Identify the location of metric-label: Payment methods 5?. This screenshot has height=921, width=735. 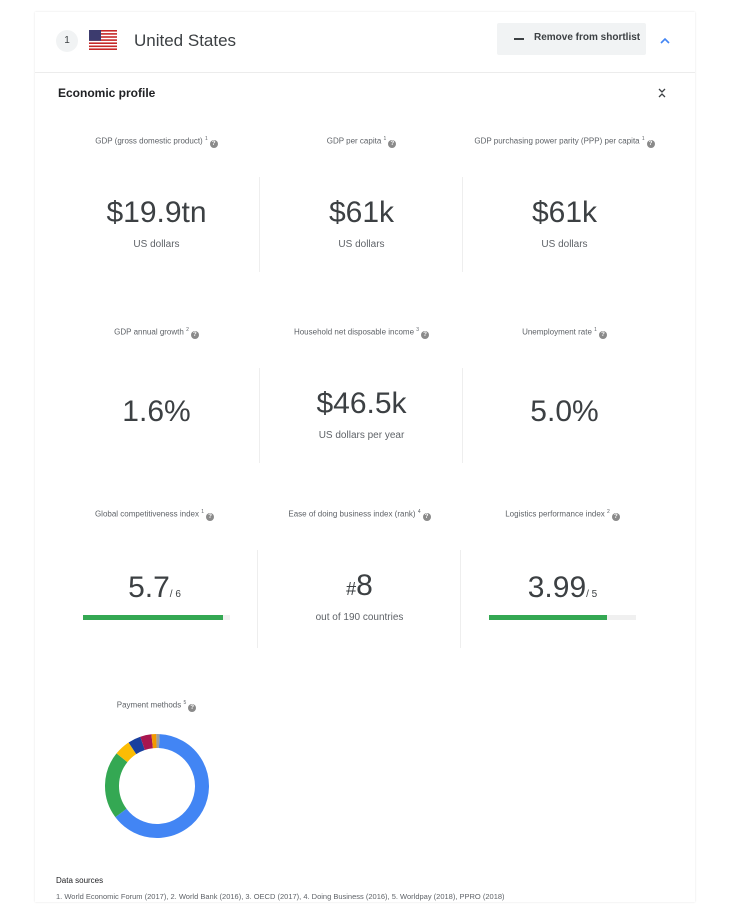
(156, 705).